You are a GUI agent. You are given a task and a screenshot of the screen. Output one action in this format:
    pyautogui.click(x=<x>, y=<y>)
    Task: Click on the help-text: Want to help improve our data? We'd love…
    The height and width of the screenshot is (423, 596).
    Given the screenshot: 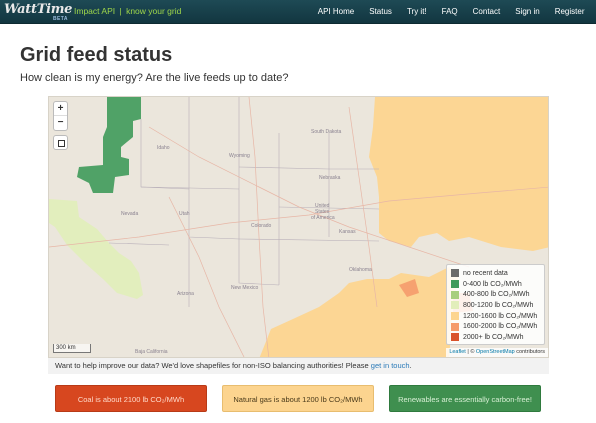 What is the action you would take?
    pyautogui.click(x=213, y=365)
    